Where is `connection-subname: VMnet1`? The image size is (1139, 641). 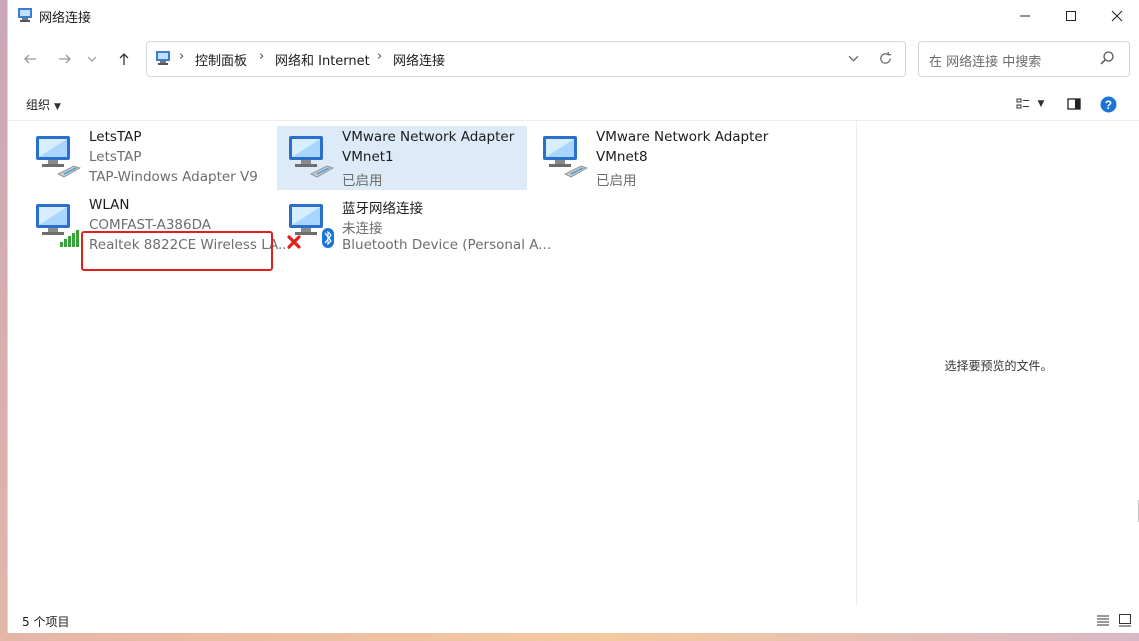
connection-subname: VMnet1 is located at coordinates (368, 157).